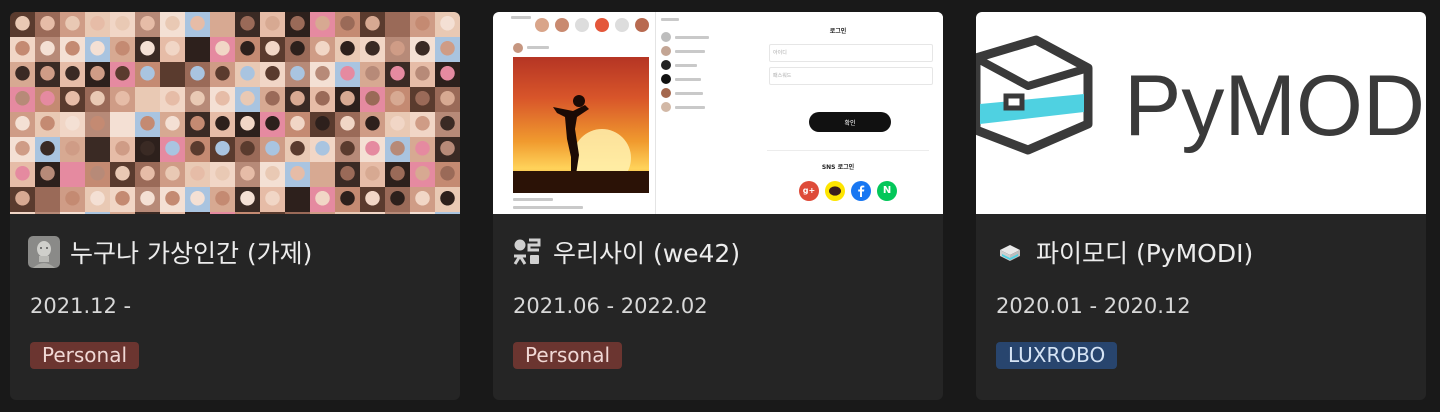 The height and width of the screenshot is (412, 1440). I want to click on card-title: 누구나 가상인간 (가제), so click(170, 252).